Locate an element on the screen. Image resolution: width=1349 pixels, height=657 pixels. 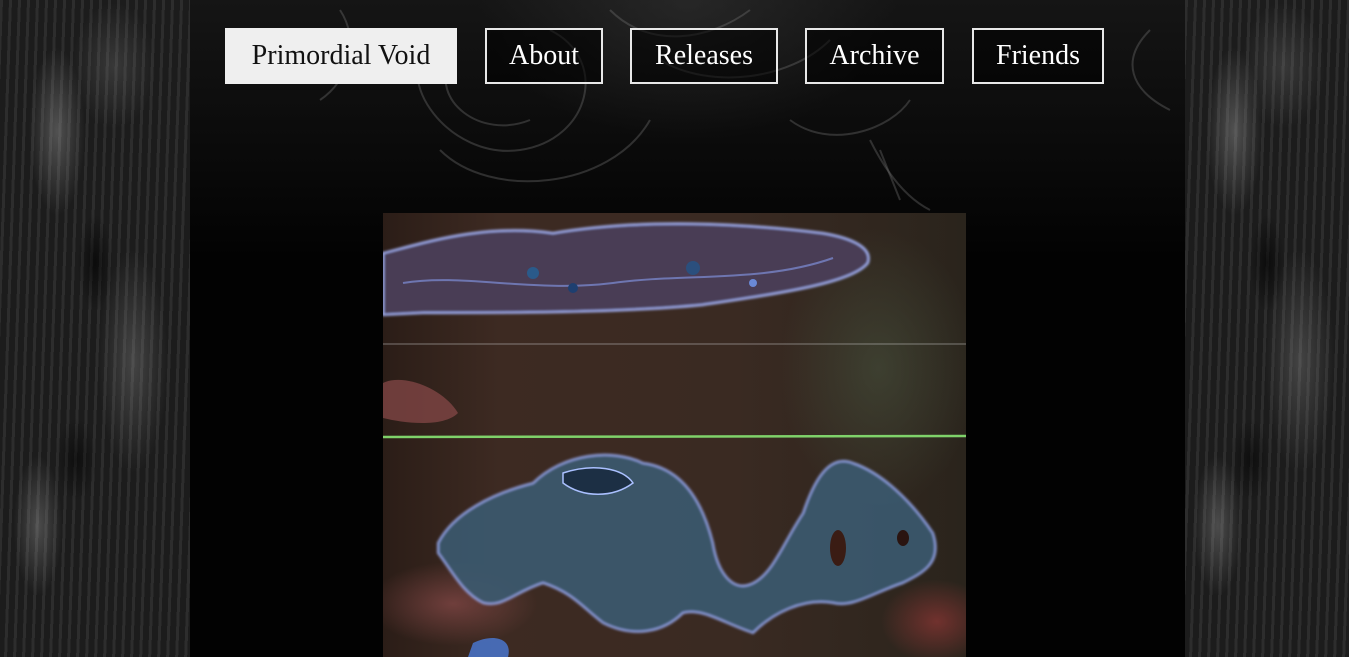
right-texture-panel is located at coordinates (1267, 328).